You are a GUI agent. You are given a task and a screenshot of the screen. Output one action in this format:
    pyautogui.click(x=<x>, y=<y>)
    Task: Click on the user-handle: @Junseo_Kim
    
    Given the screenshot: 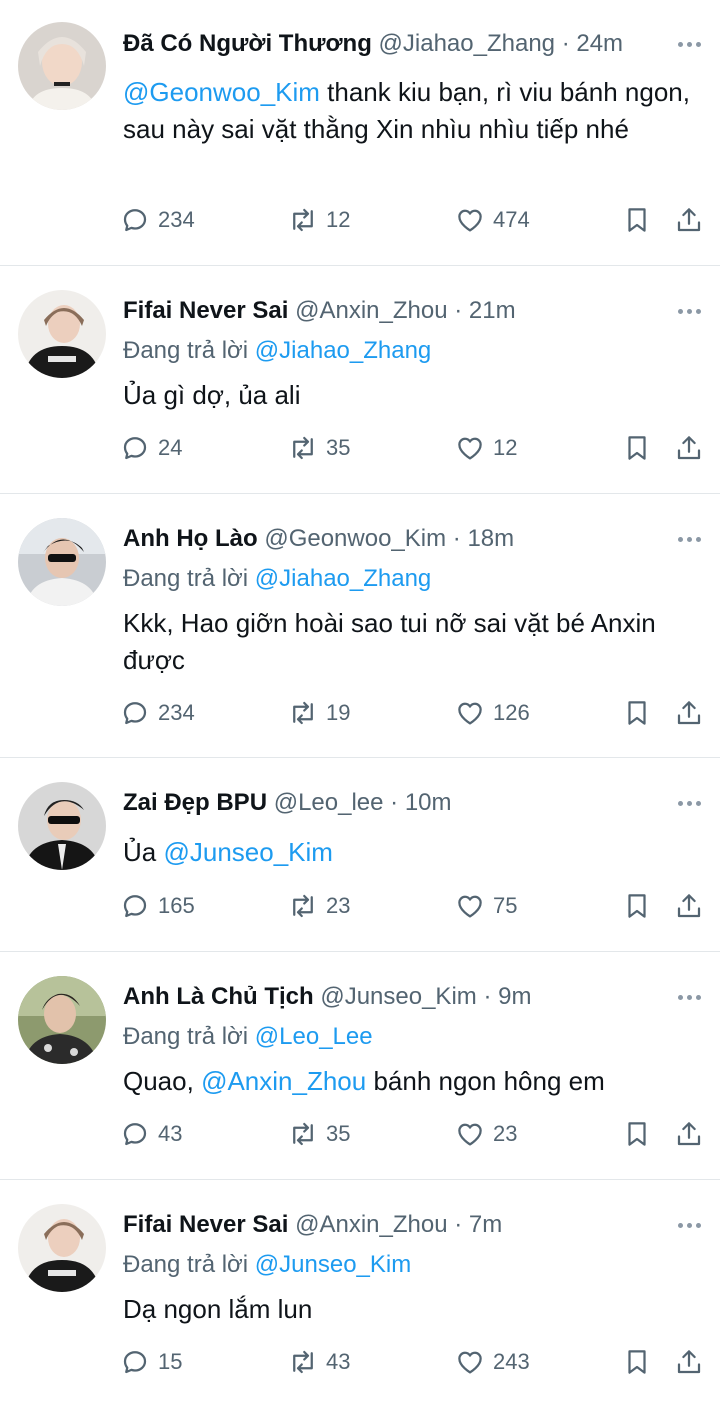 What is the action you would take?
    pyautogui.click(x=398, y=996)
    